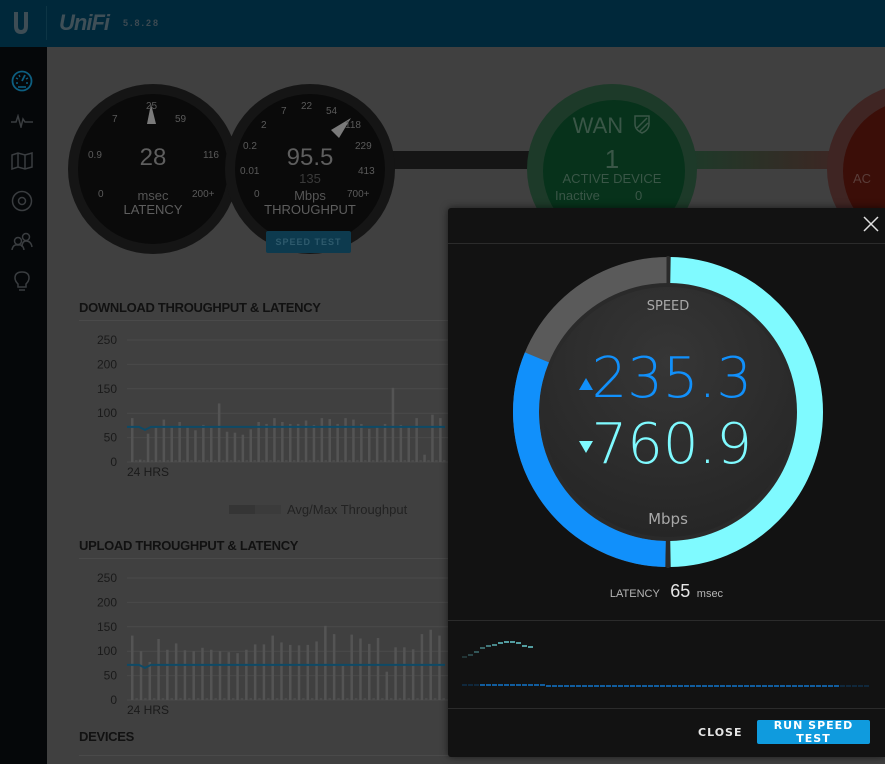  Describe the element at coordinates (668, 306) in the screenshot. I see `speed-label: SPEED` at that location.